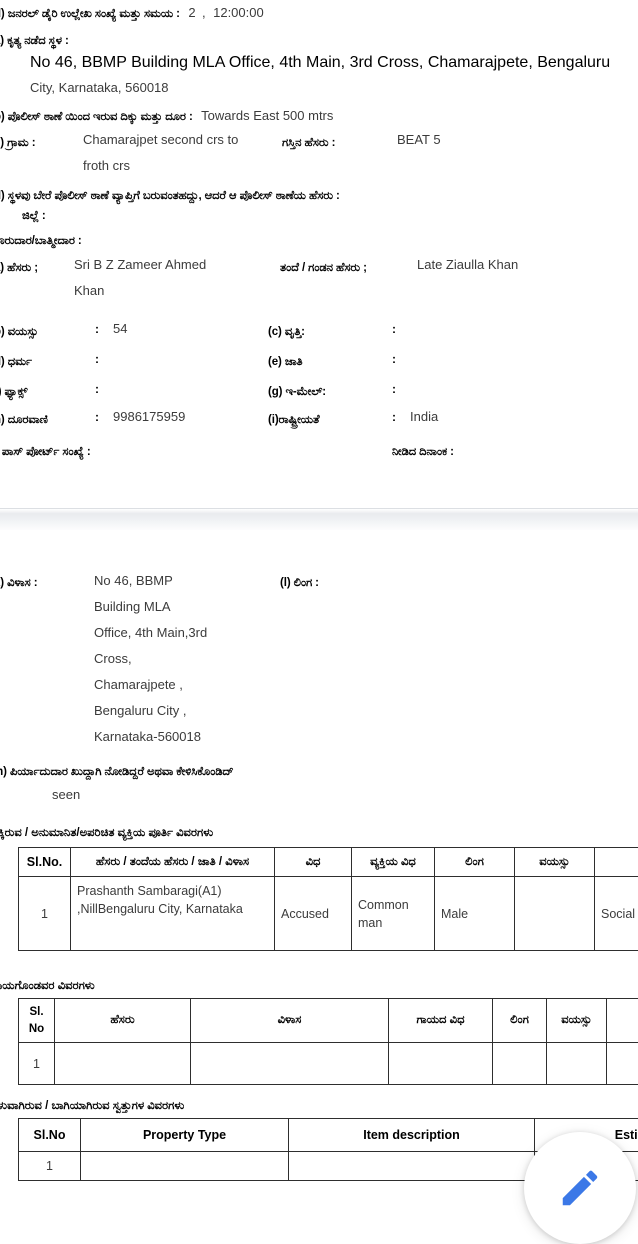  What do you see at coordinates (50, 1135) in the screenshot?
I see `col-sl-no: Sl.No` at bounding box center [50, 1135].